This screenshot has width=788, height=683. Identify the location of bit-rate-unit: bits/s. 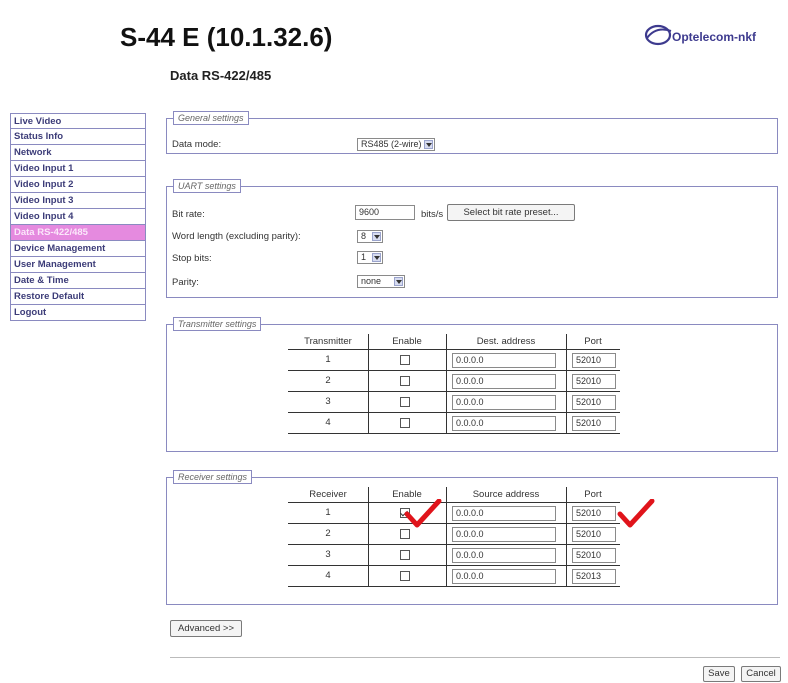
(432, 214).